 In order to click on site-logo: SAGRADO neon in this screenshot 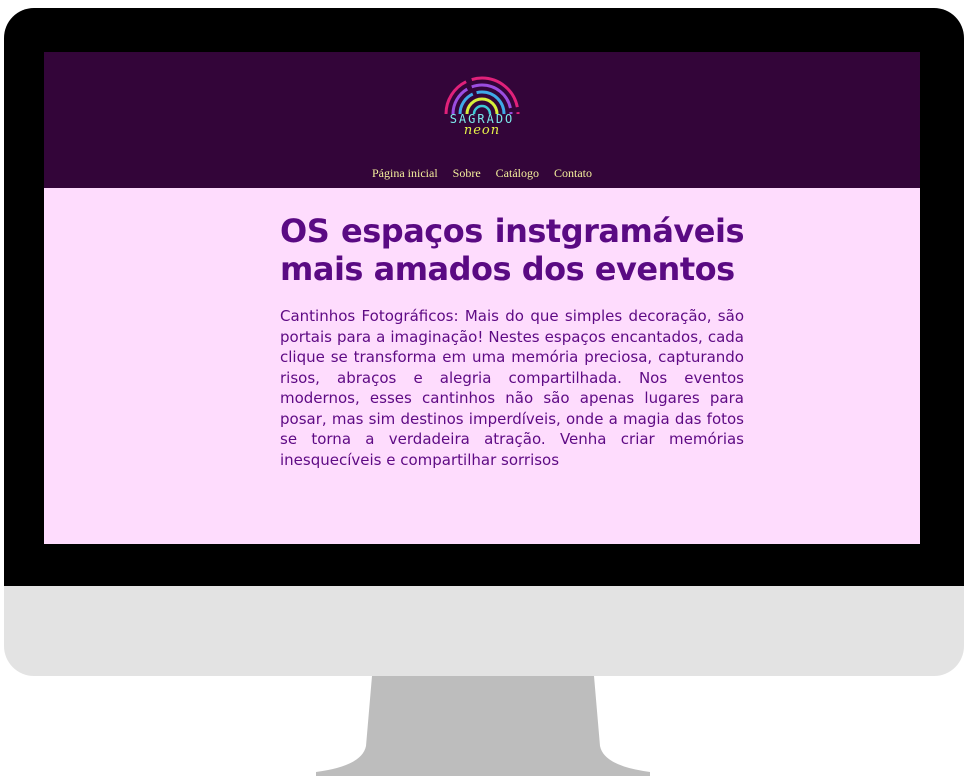, I will do `click(482, 104)`.